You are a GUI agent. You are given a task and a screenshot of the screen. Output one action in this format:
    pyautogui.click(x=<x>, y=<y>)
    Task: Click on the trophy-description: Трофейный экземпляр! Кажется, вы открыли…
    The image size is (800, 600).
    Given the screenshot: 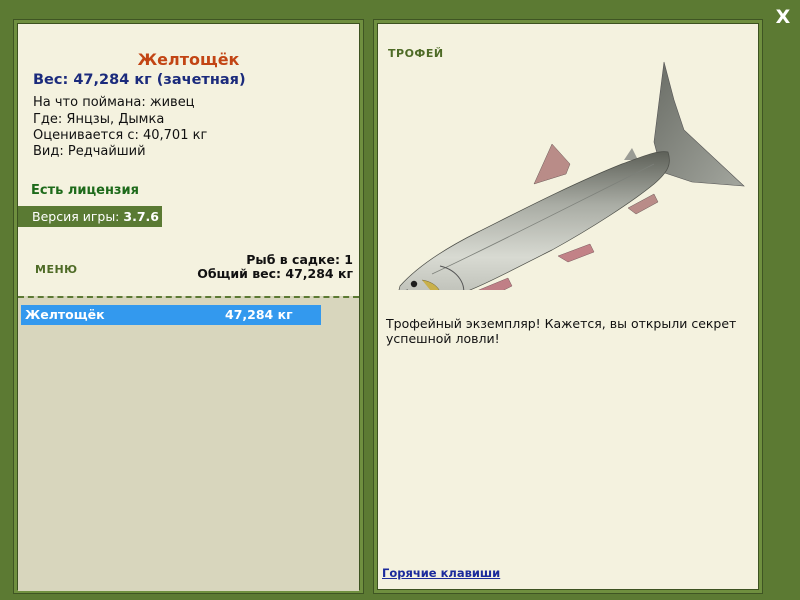 What is the action you would take?
    pyautogui.click(x=561, y=331)
    